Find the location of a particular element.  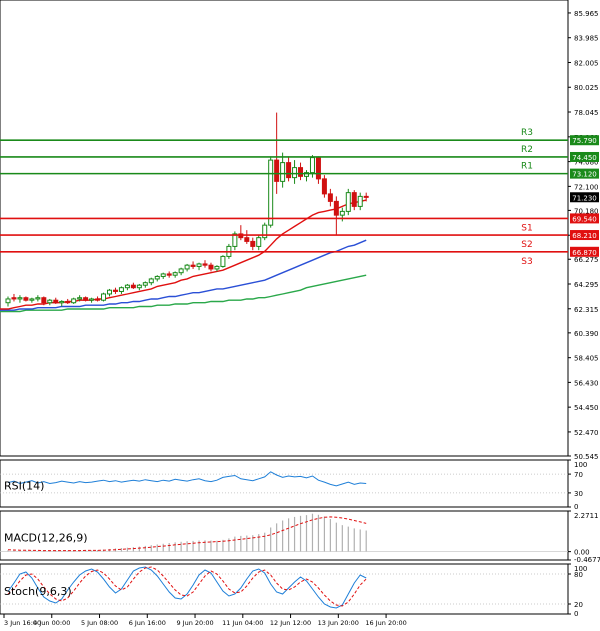

rsi-tick-label: 30 is located at coordinates (578, 494).